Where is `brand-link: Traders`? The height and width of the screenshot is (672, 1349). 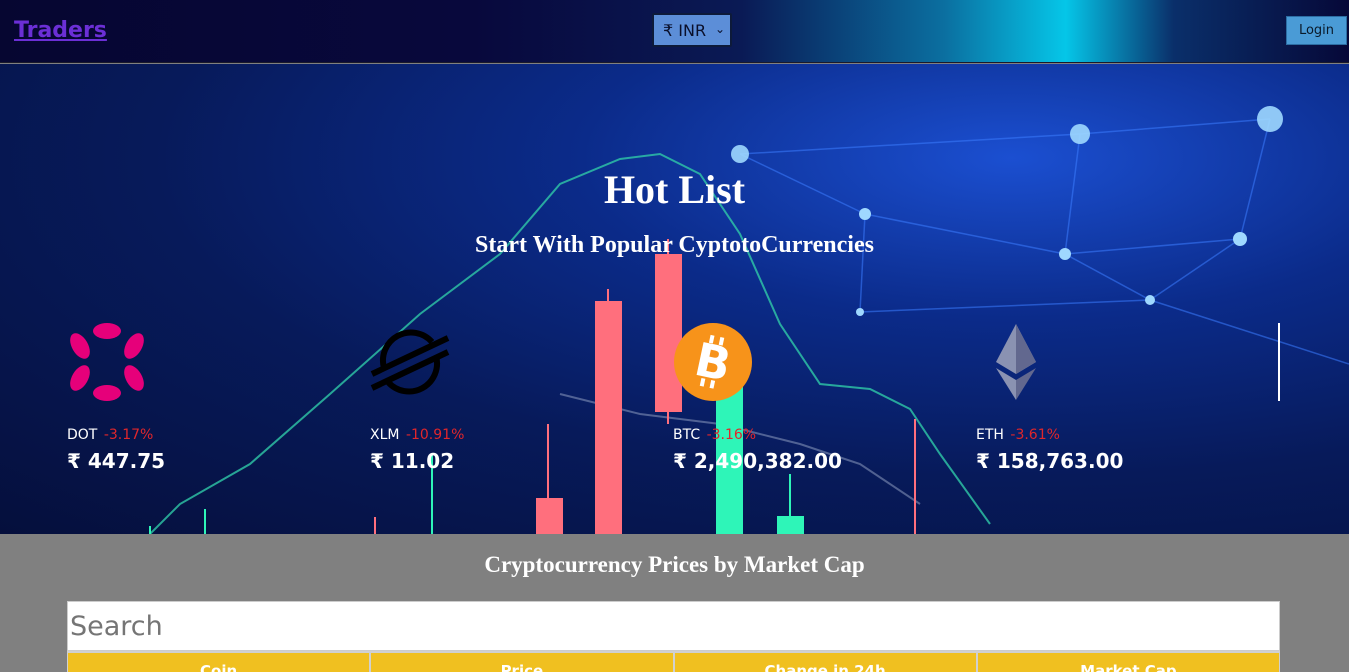 brand-link: Traders is located at coordinates (60, 30).